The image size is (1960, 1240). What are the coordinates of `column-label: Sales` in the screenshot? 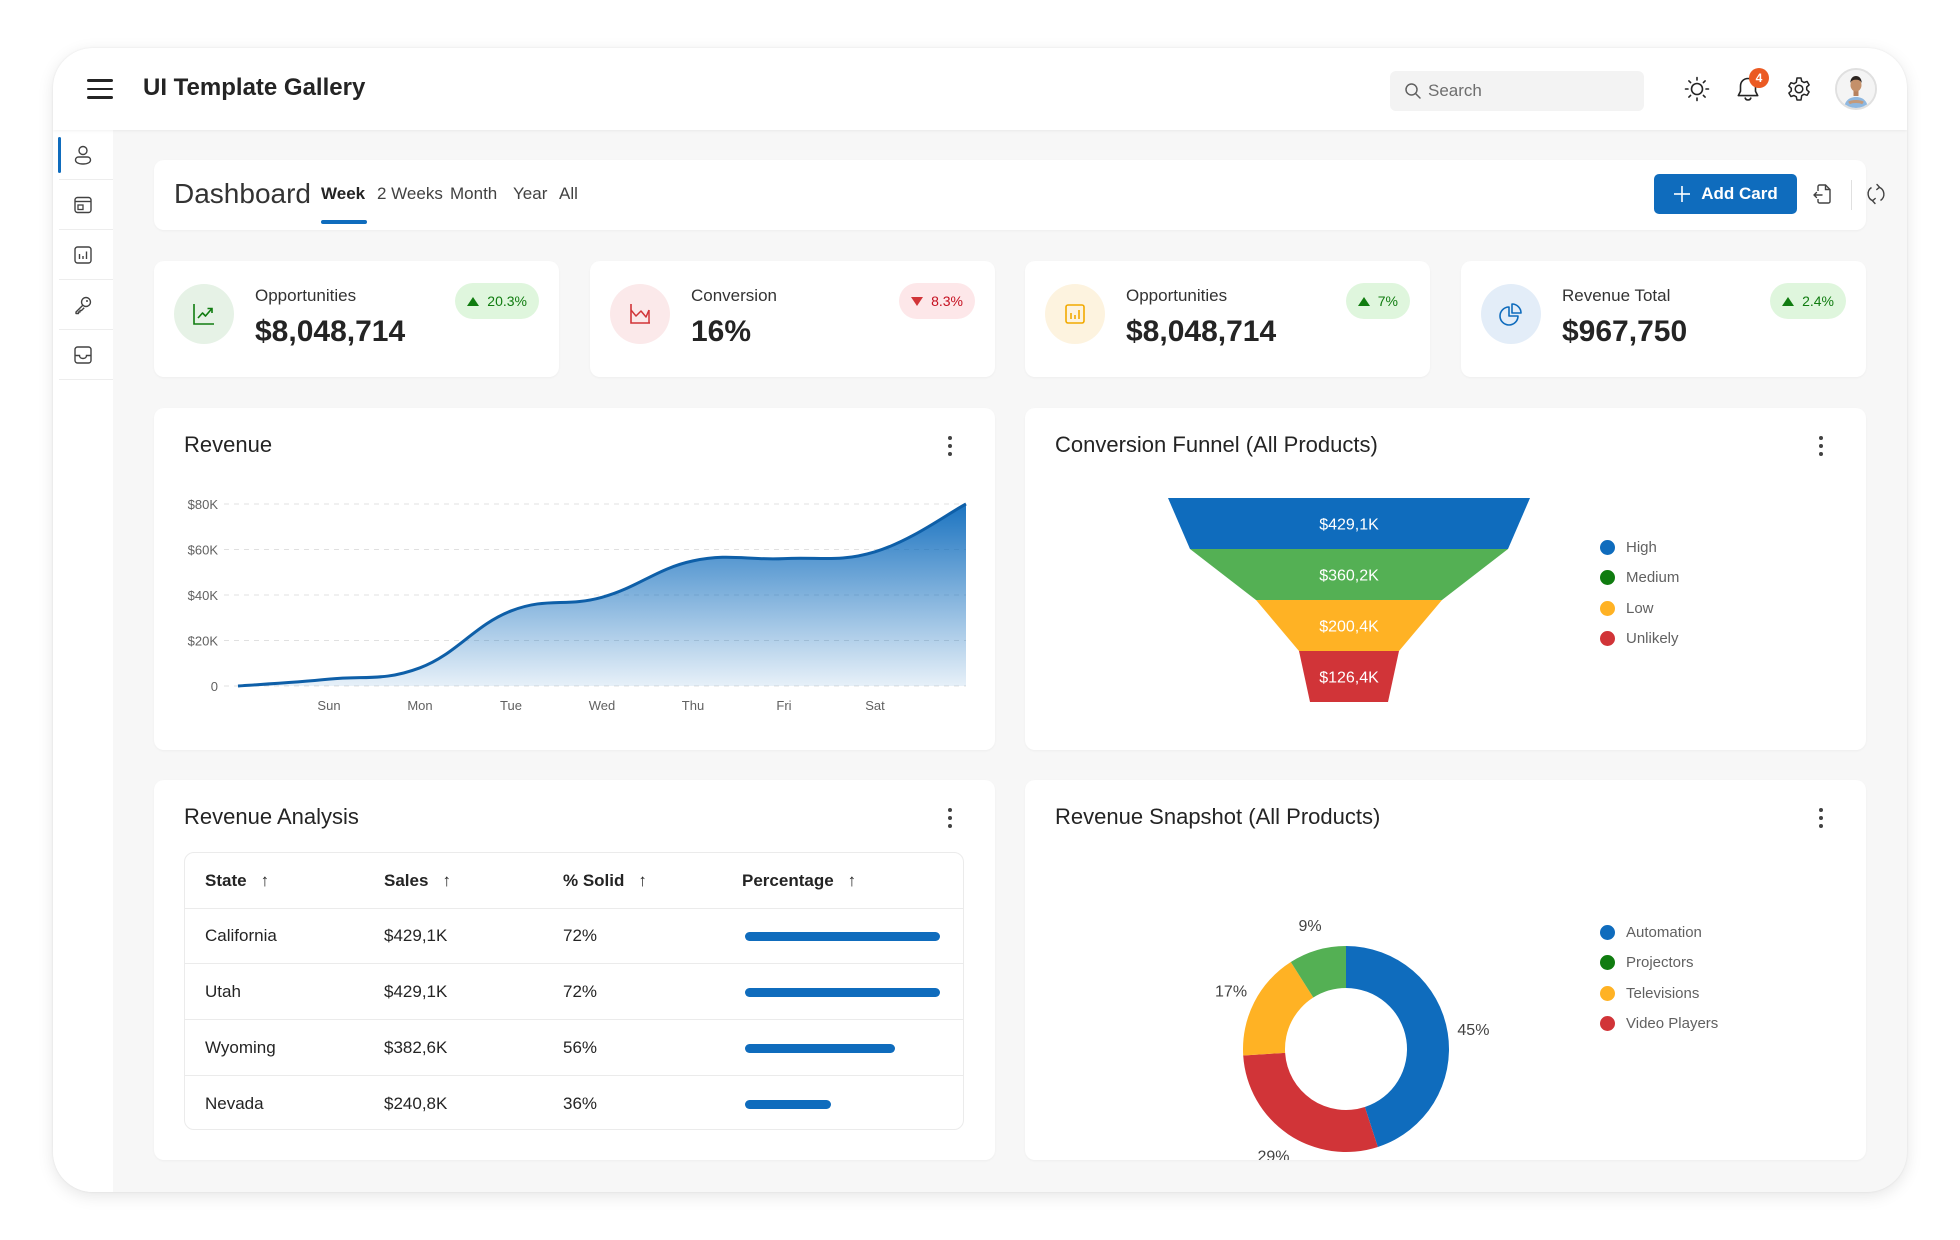 It's located at (406, 880).